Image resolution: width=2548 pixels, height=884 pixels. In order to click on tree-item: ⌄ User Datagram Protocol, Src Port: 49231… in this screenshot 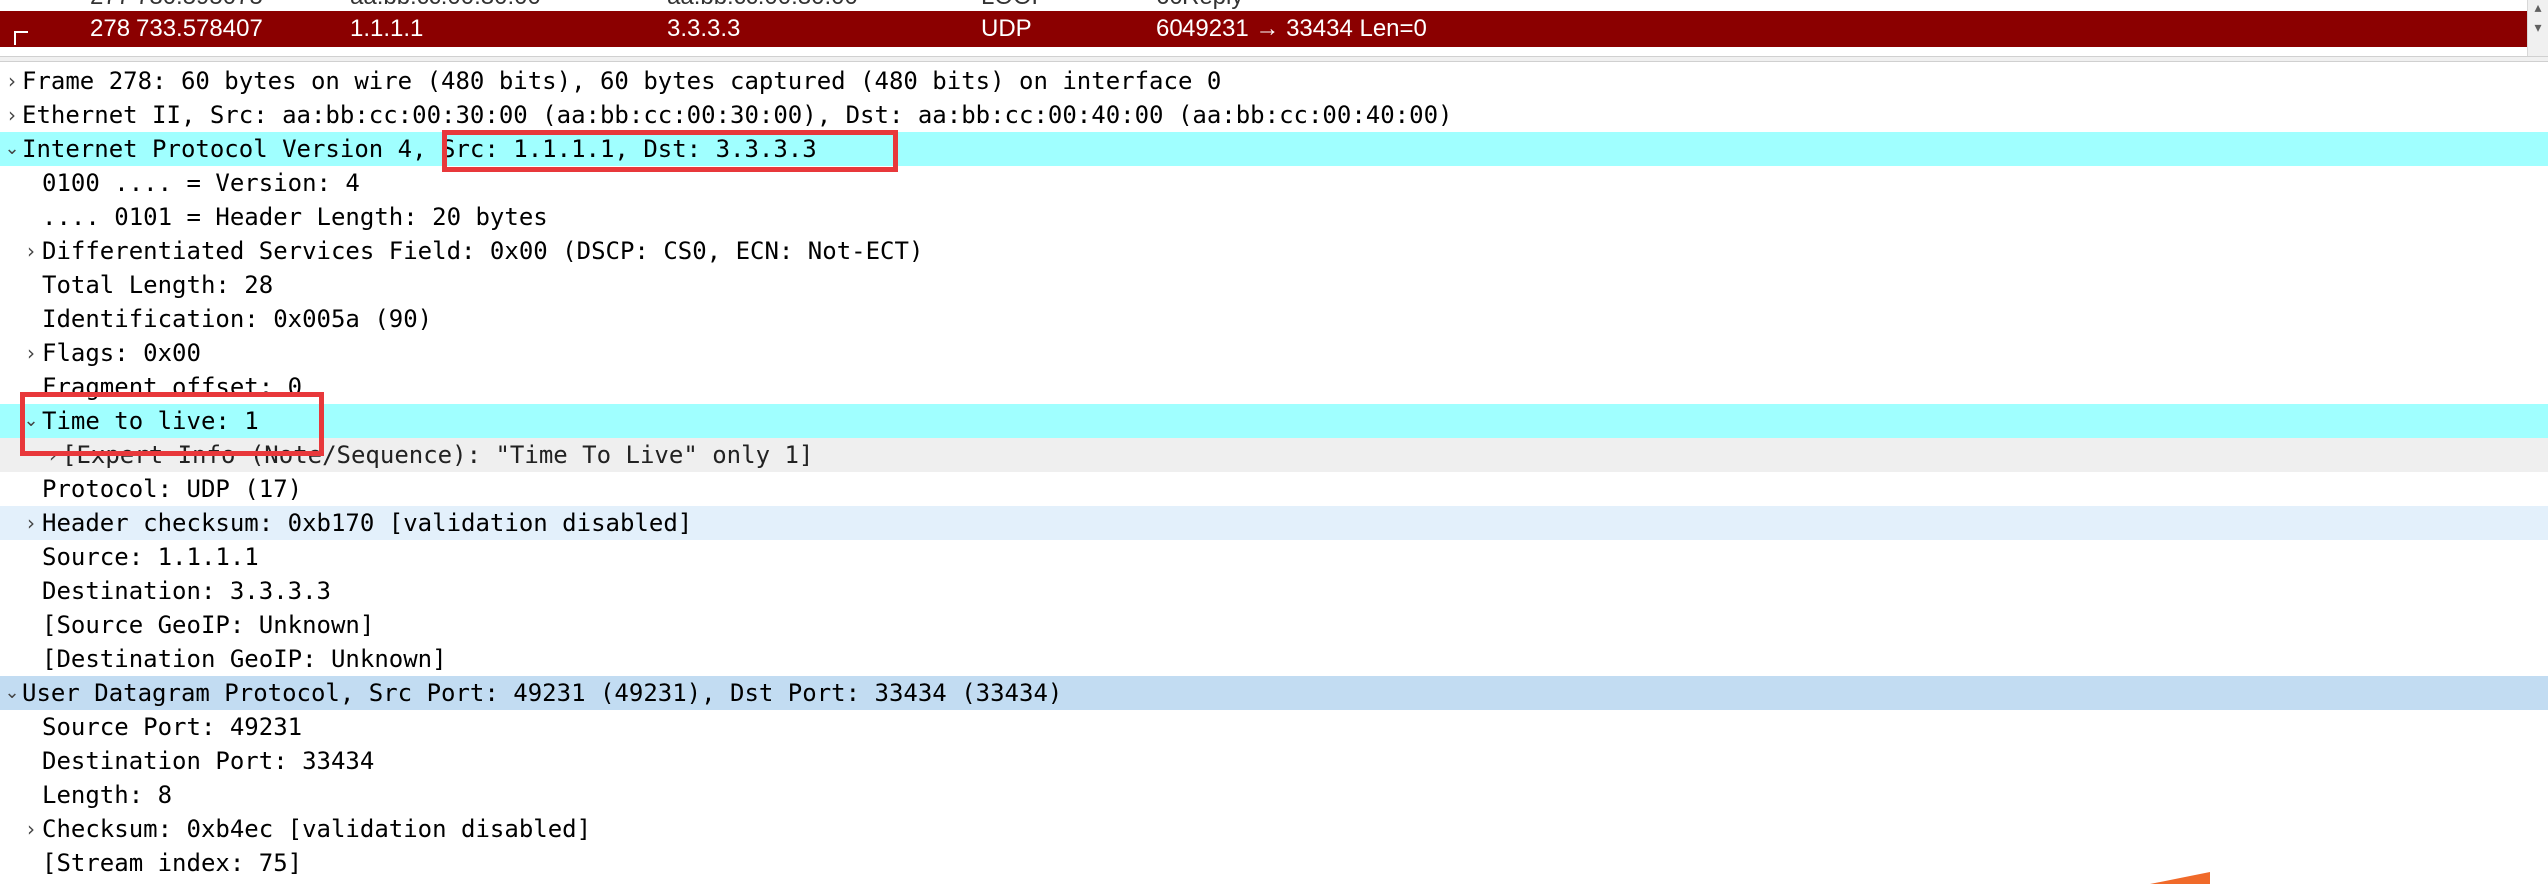, I will do `click(1274, 693)`.